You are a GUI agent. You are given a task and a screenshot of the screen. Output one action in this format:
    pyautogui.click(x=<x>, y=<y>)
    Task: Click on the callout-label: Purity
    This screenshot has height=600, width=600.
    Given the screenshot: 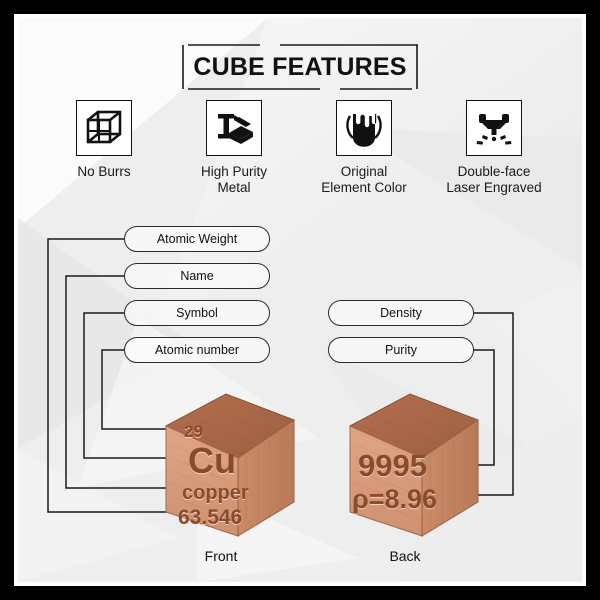 What is the action you would take?
    pyautogui.click(x=401, y=350)
    